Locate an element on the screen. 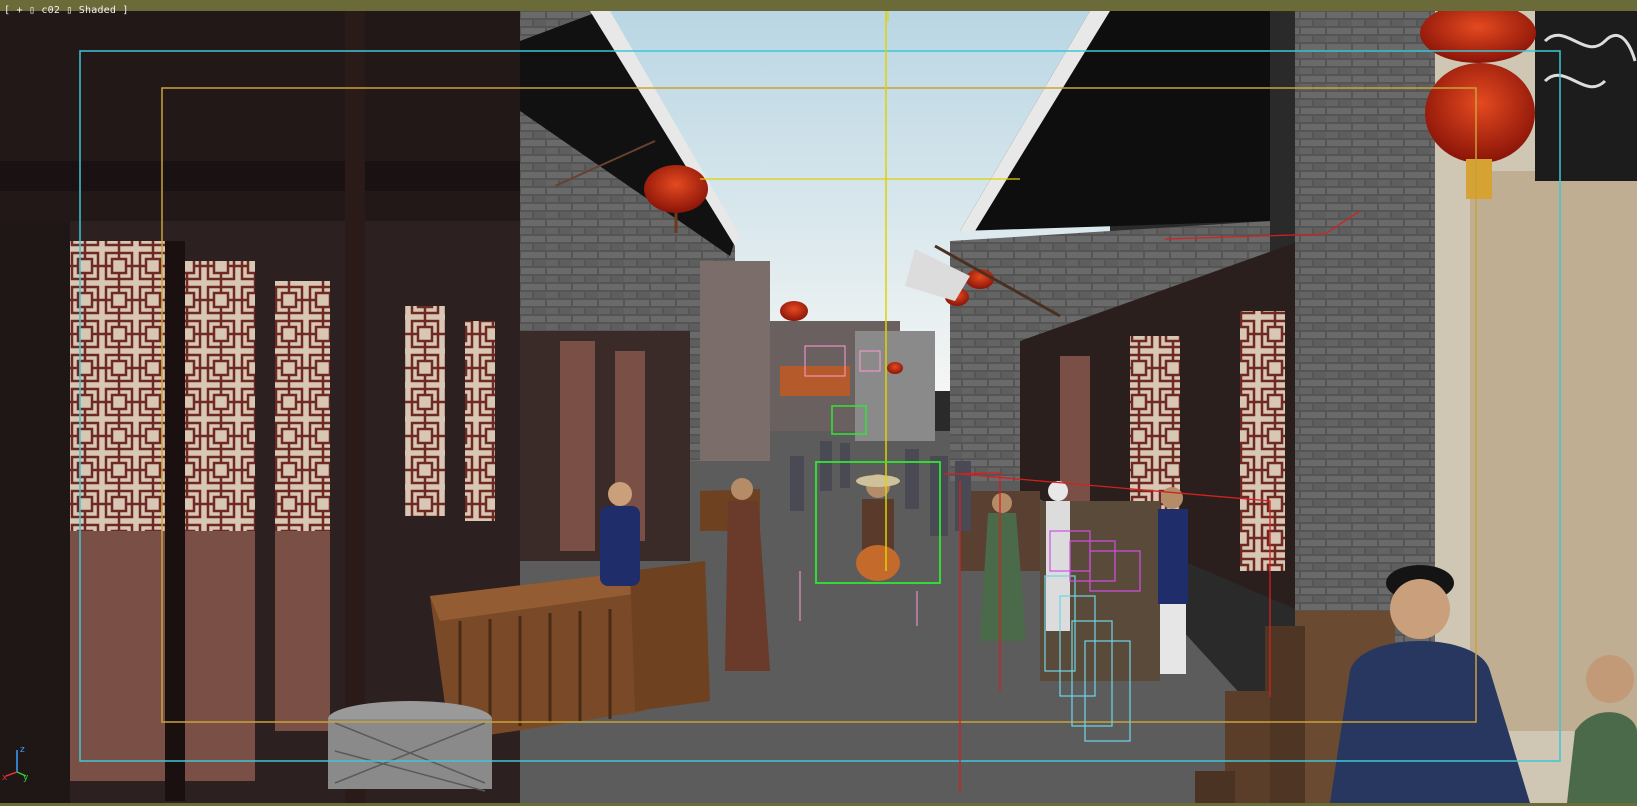 The image size is (1637, 806). axis-z-label: z is located at coordinates (22, 750).